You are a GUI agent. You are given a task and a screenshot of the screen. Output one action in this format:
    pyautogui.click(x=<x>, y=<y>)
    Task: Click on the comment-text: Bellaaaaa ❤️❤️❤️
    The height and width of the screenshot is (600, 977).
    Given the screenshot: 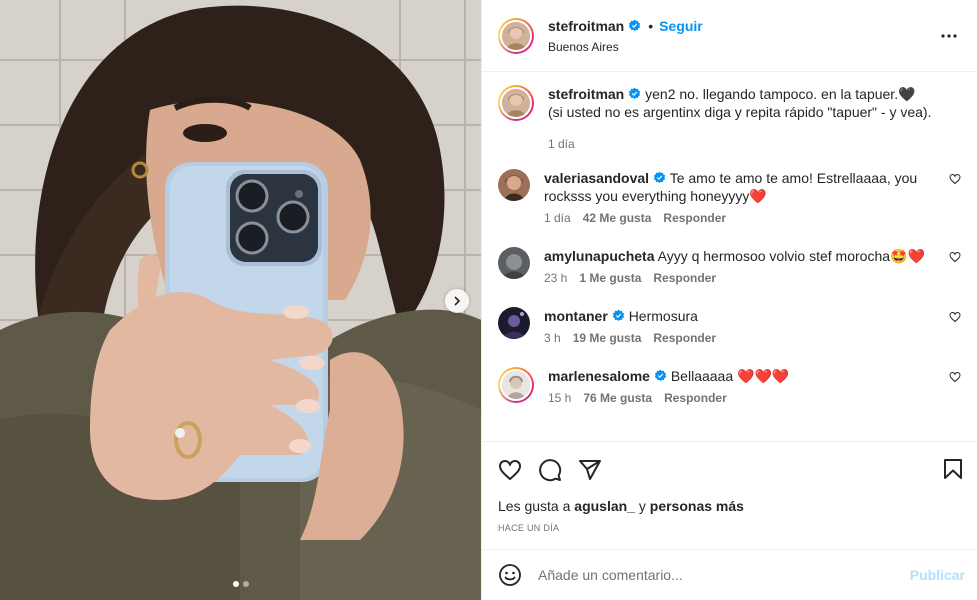 What is the action you would take?
    pyautogui.click(x=730, y=376)
    